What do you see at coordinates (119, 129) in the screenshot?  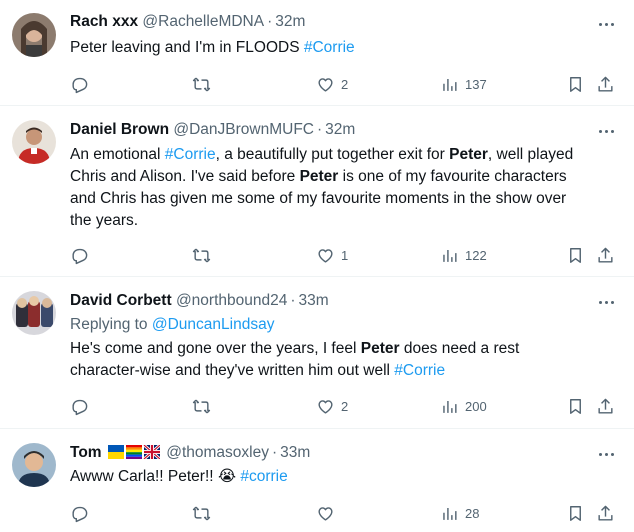 I see `display-name: Daniel Brown` at bounding box center [119, 129].